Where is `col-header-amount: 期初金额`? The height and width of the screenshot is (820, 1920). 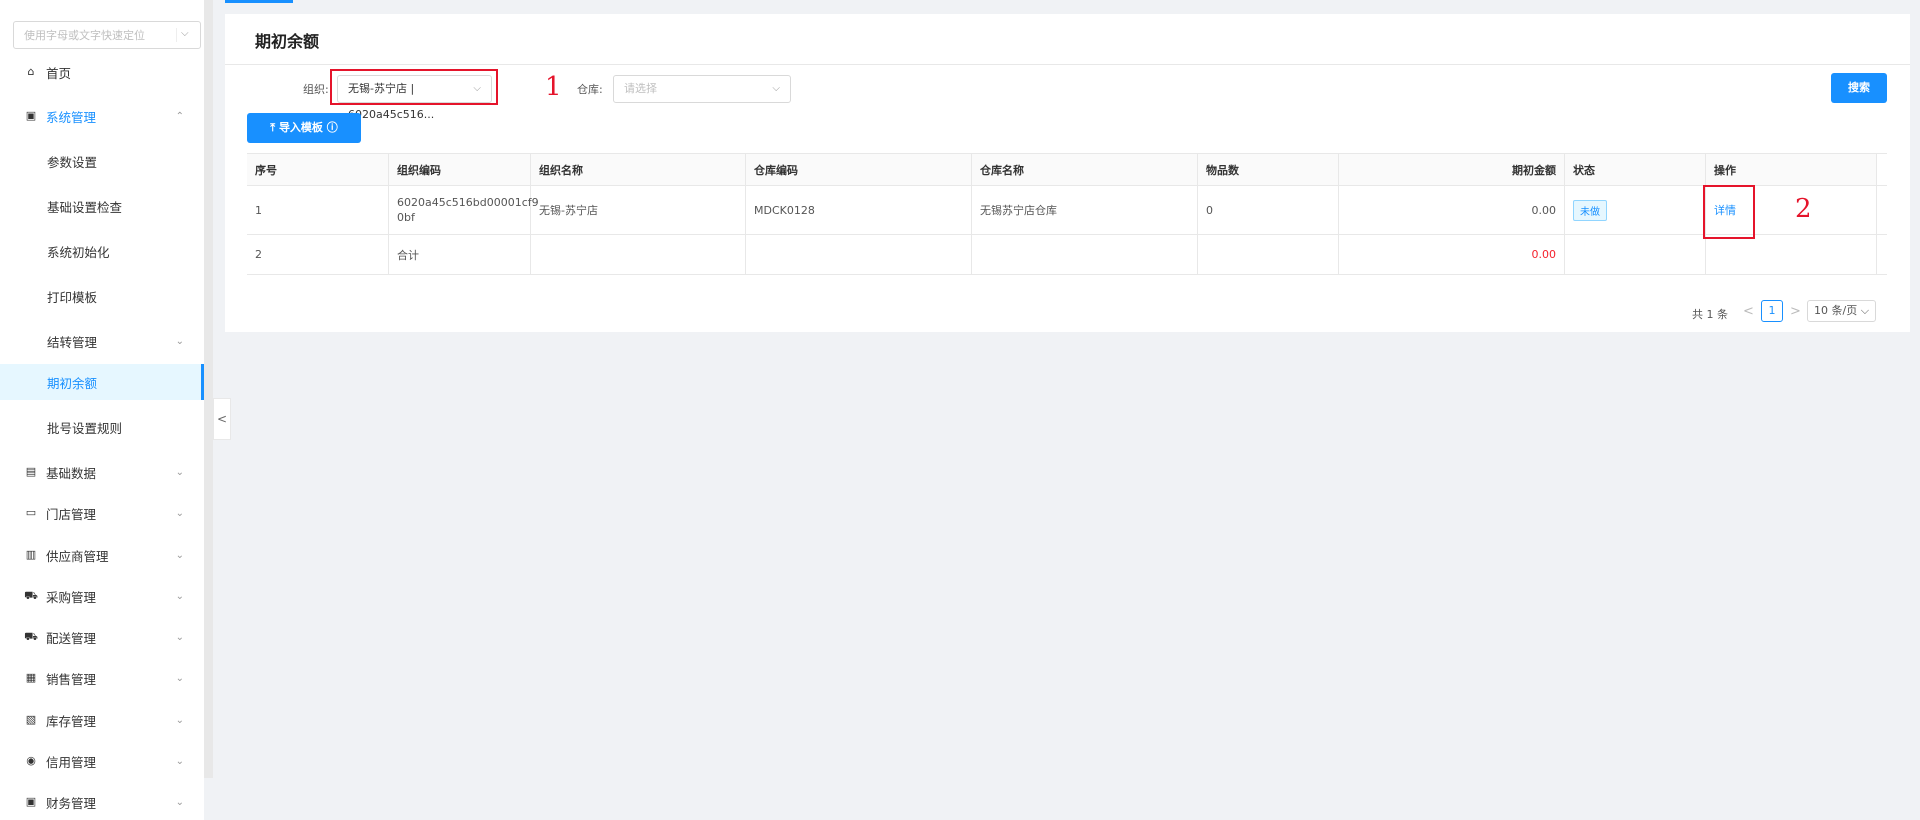
col-header-amount: 期初金额 is located at coordinates (1452, 169).